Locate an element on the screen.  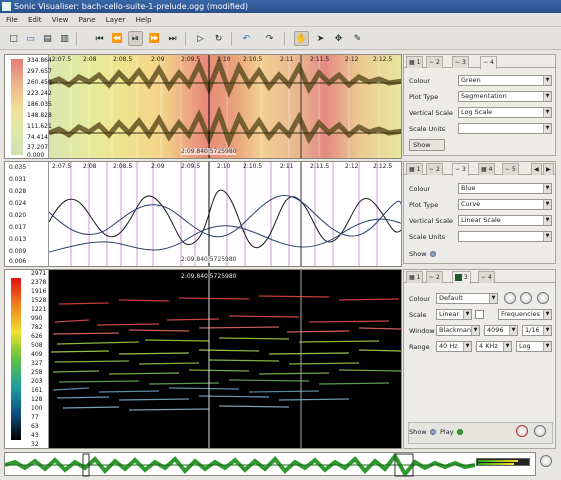
layer-tab-3: ∽ 3 is located at coordinates (460, 169).